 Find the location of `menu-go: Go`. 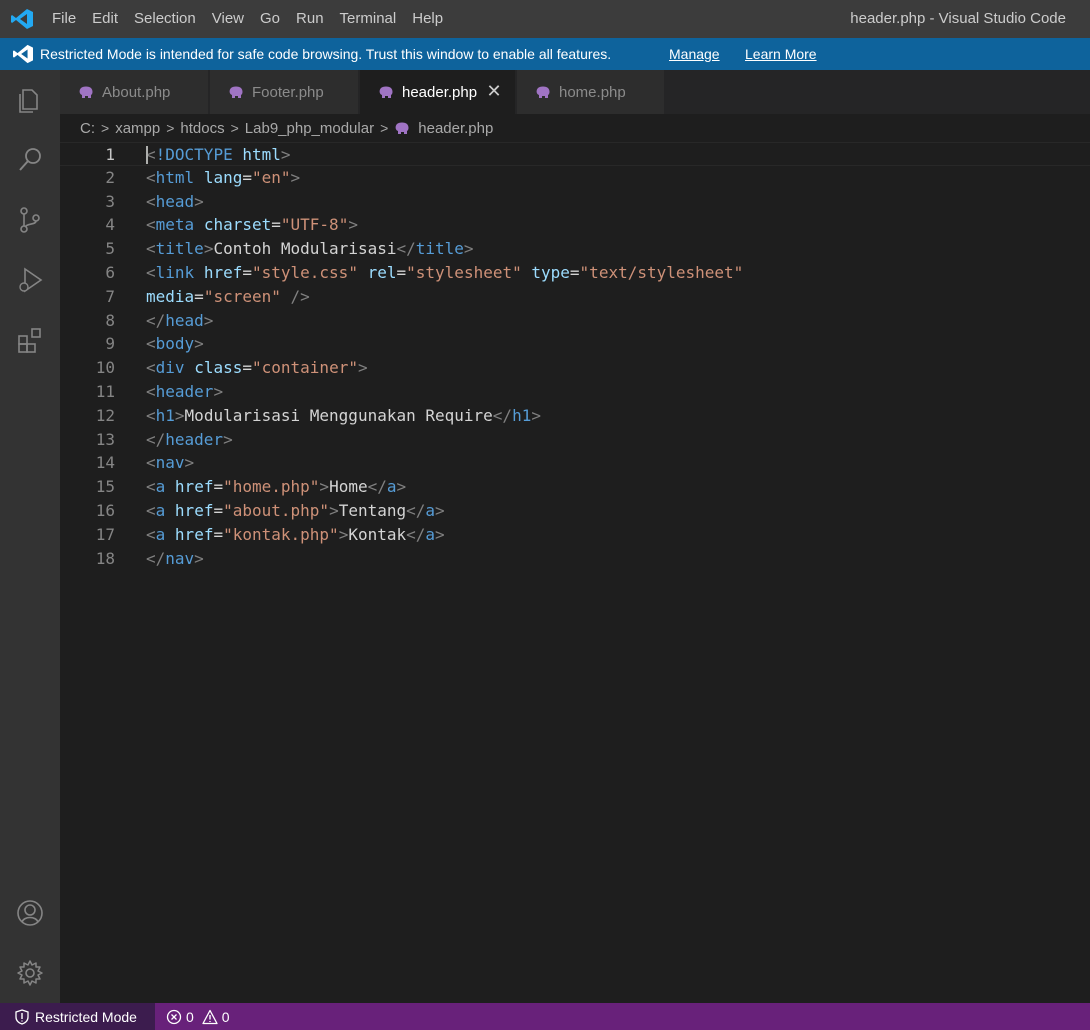

menu-go: Go is located at coordinates (270, 19).